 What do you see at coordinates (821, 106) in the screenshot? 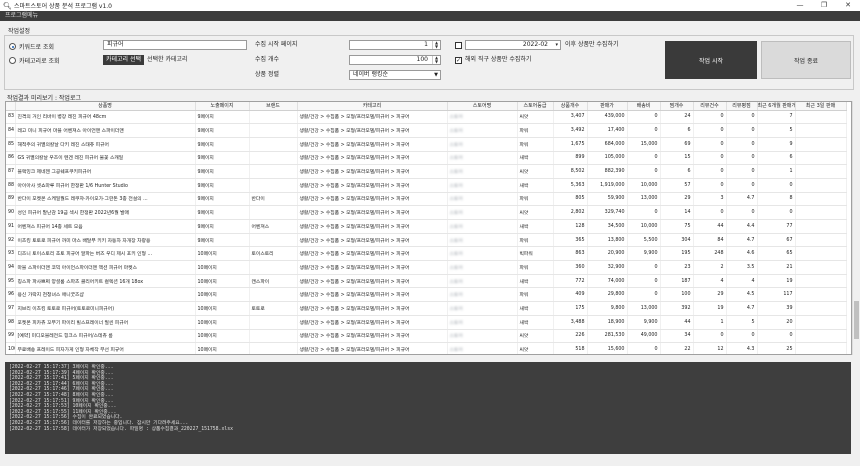
I see `column-header: 최근 3일 판매` at bounding box center [821, 106].